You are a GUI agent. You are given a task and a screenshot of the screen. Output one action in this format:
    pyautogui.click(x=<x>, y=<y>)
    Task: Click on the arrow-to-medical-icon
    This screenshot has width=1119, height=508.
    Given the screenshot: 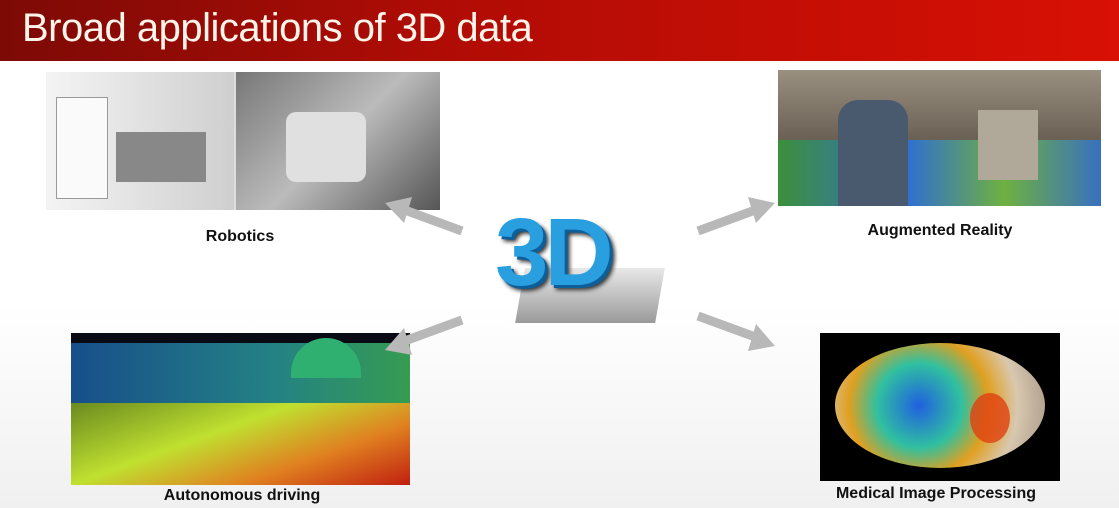 What is the action you would take?
    pyautogui.click(x=735, y=331)
    